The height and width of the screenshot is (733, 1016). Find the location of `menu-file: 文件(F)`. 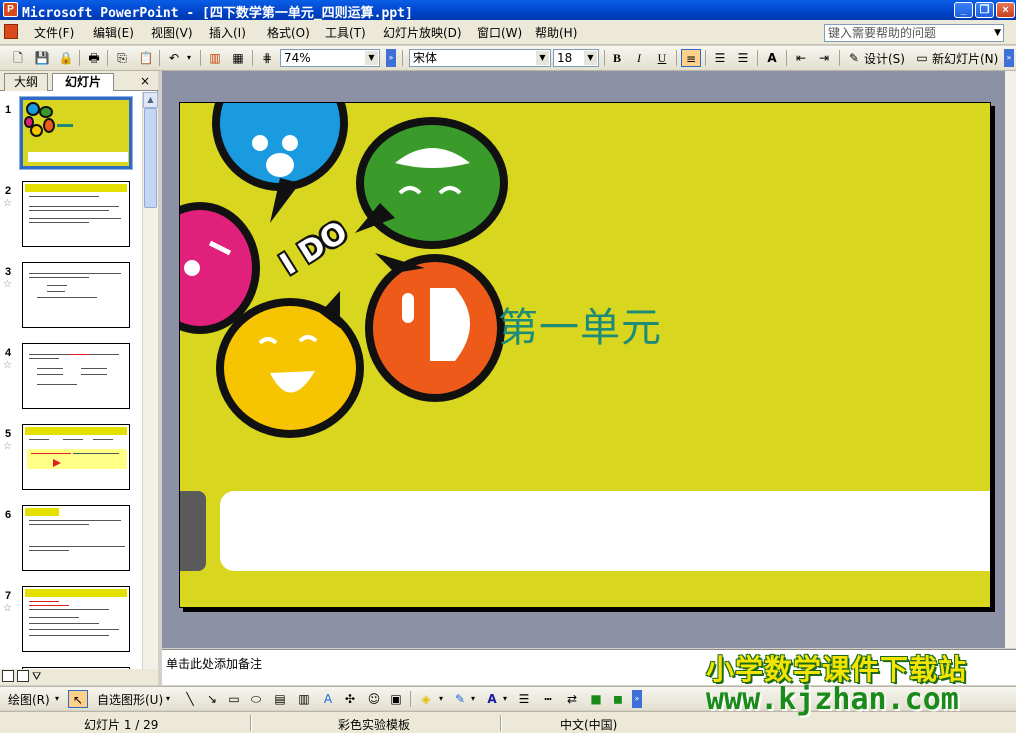

menu-file: 文件(F) is located at coordinates (54, 32).